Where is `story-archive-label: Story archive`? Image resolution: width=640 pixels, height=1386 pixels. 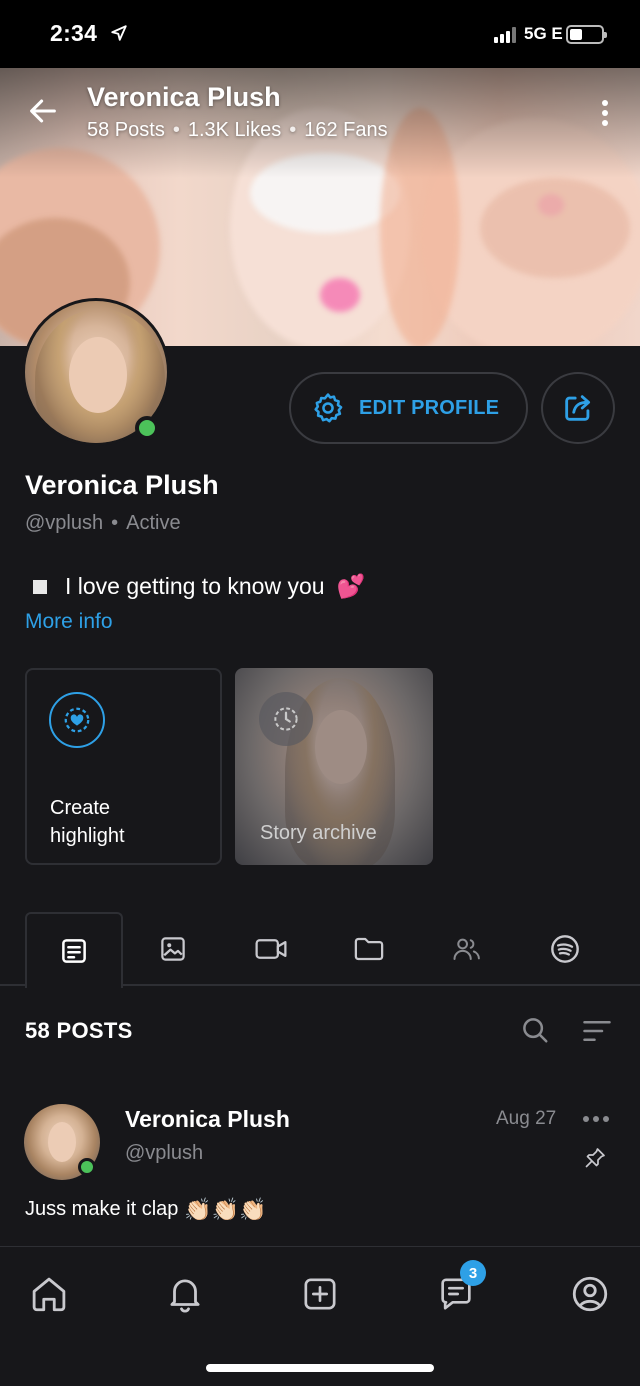 story-archive-label: Story archive is located at coordinates (318, 833).